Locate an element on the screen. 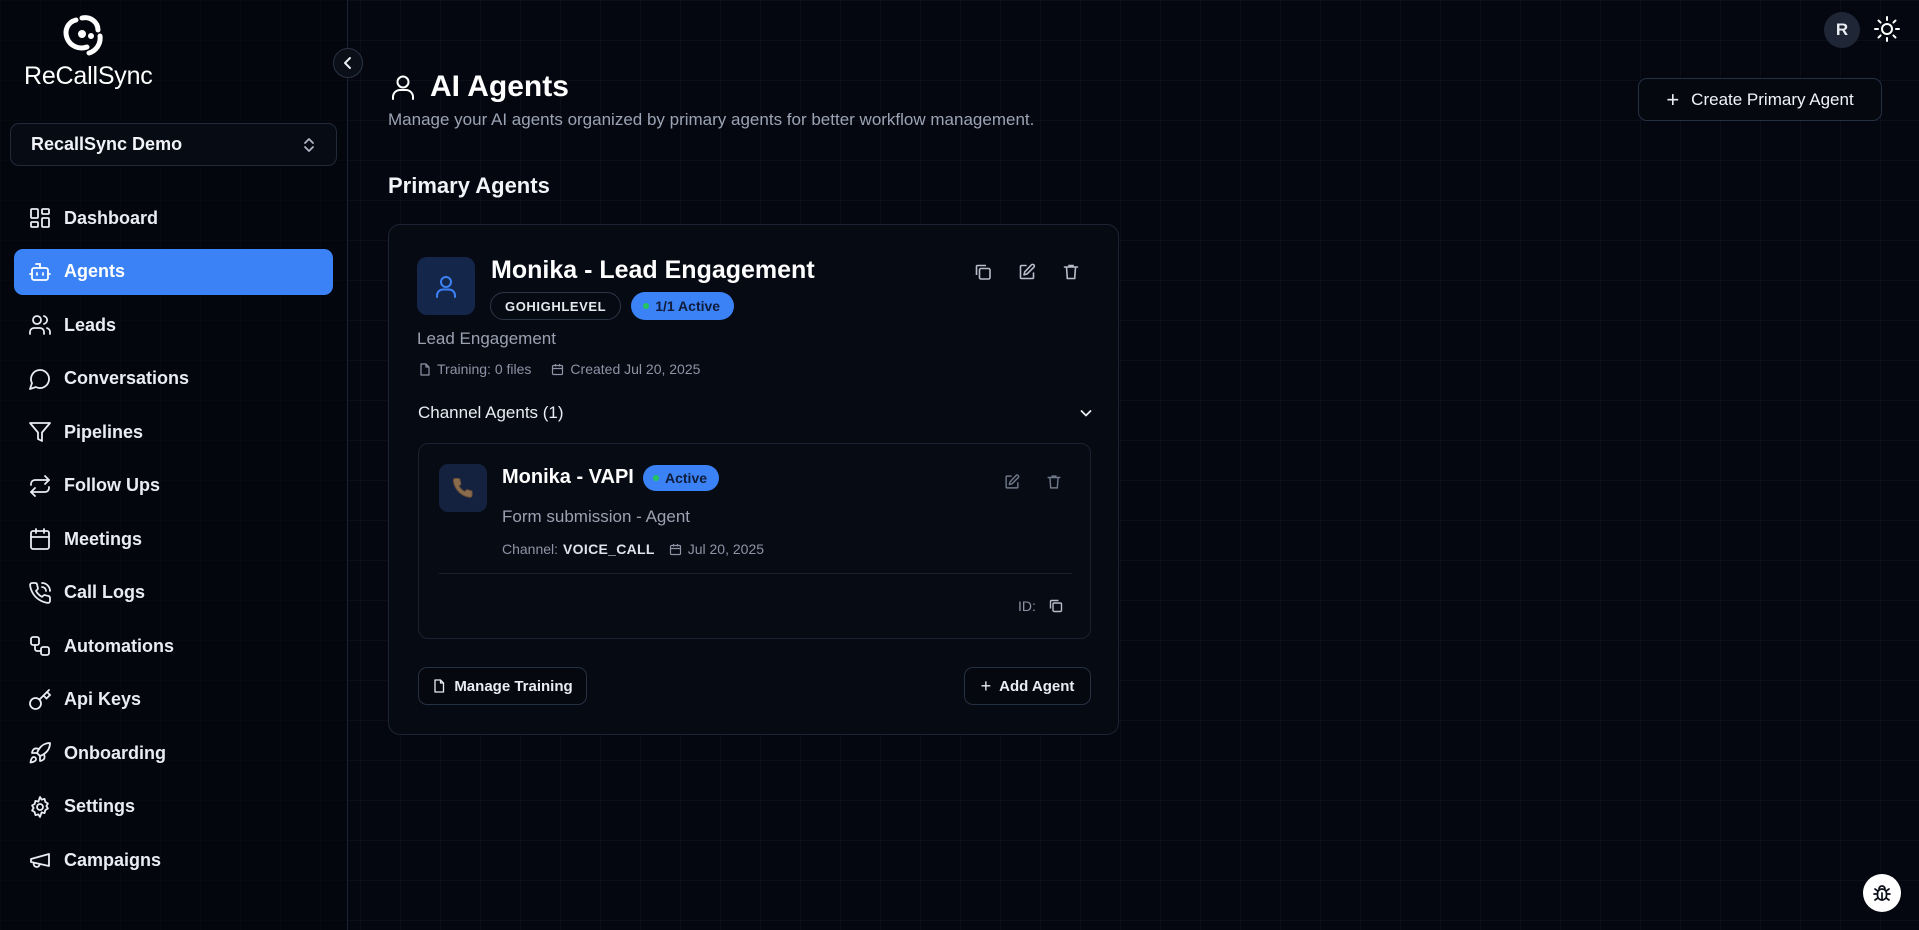  agent-badges: GOHIGHLEVEL 1/1 Active is located at coordinates (612, 306).